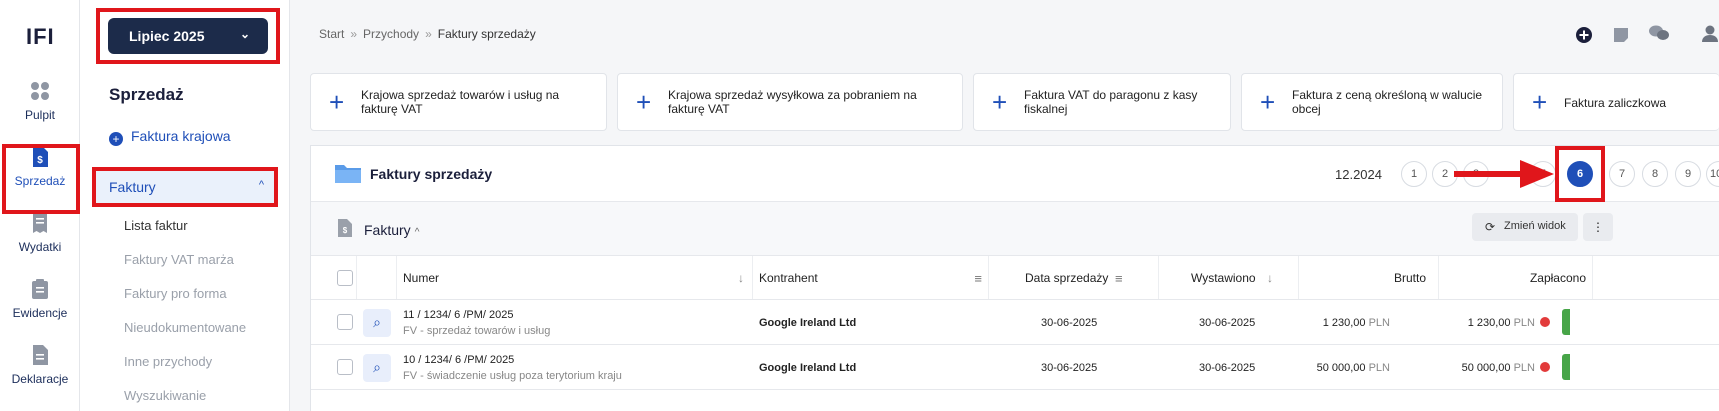 The width and height of the screenshot is (1719, 411). What do you see at coordinates (1341, 368) in the screenshot?
I see `gross-value: 50 000,00` at bounding box center [1341, 368].